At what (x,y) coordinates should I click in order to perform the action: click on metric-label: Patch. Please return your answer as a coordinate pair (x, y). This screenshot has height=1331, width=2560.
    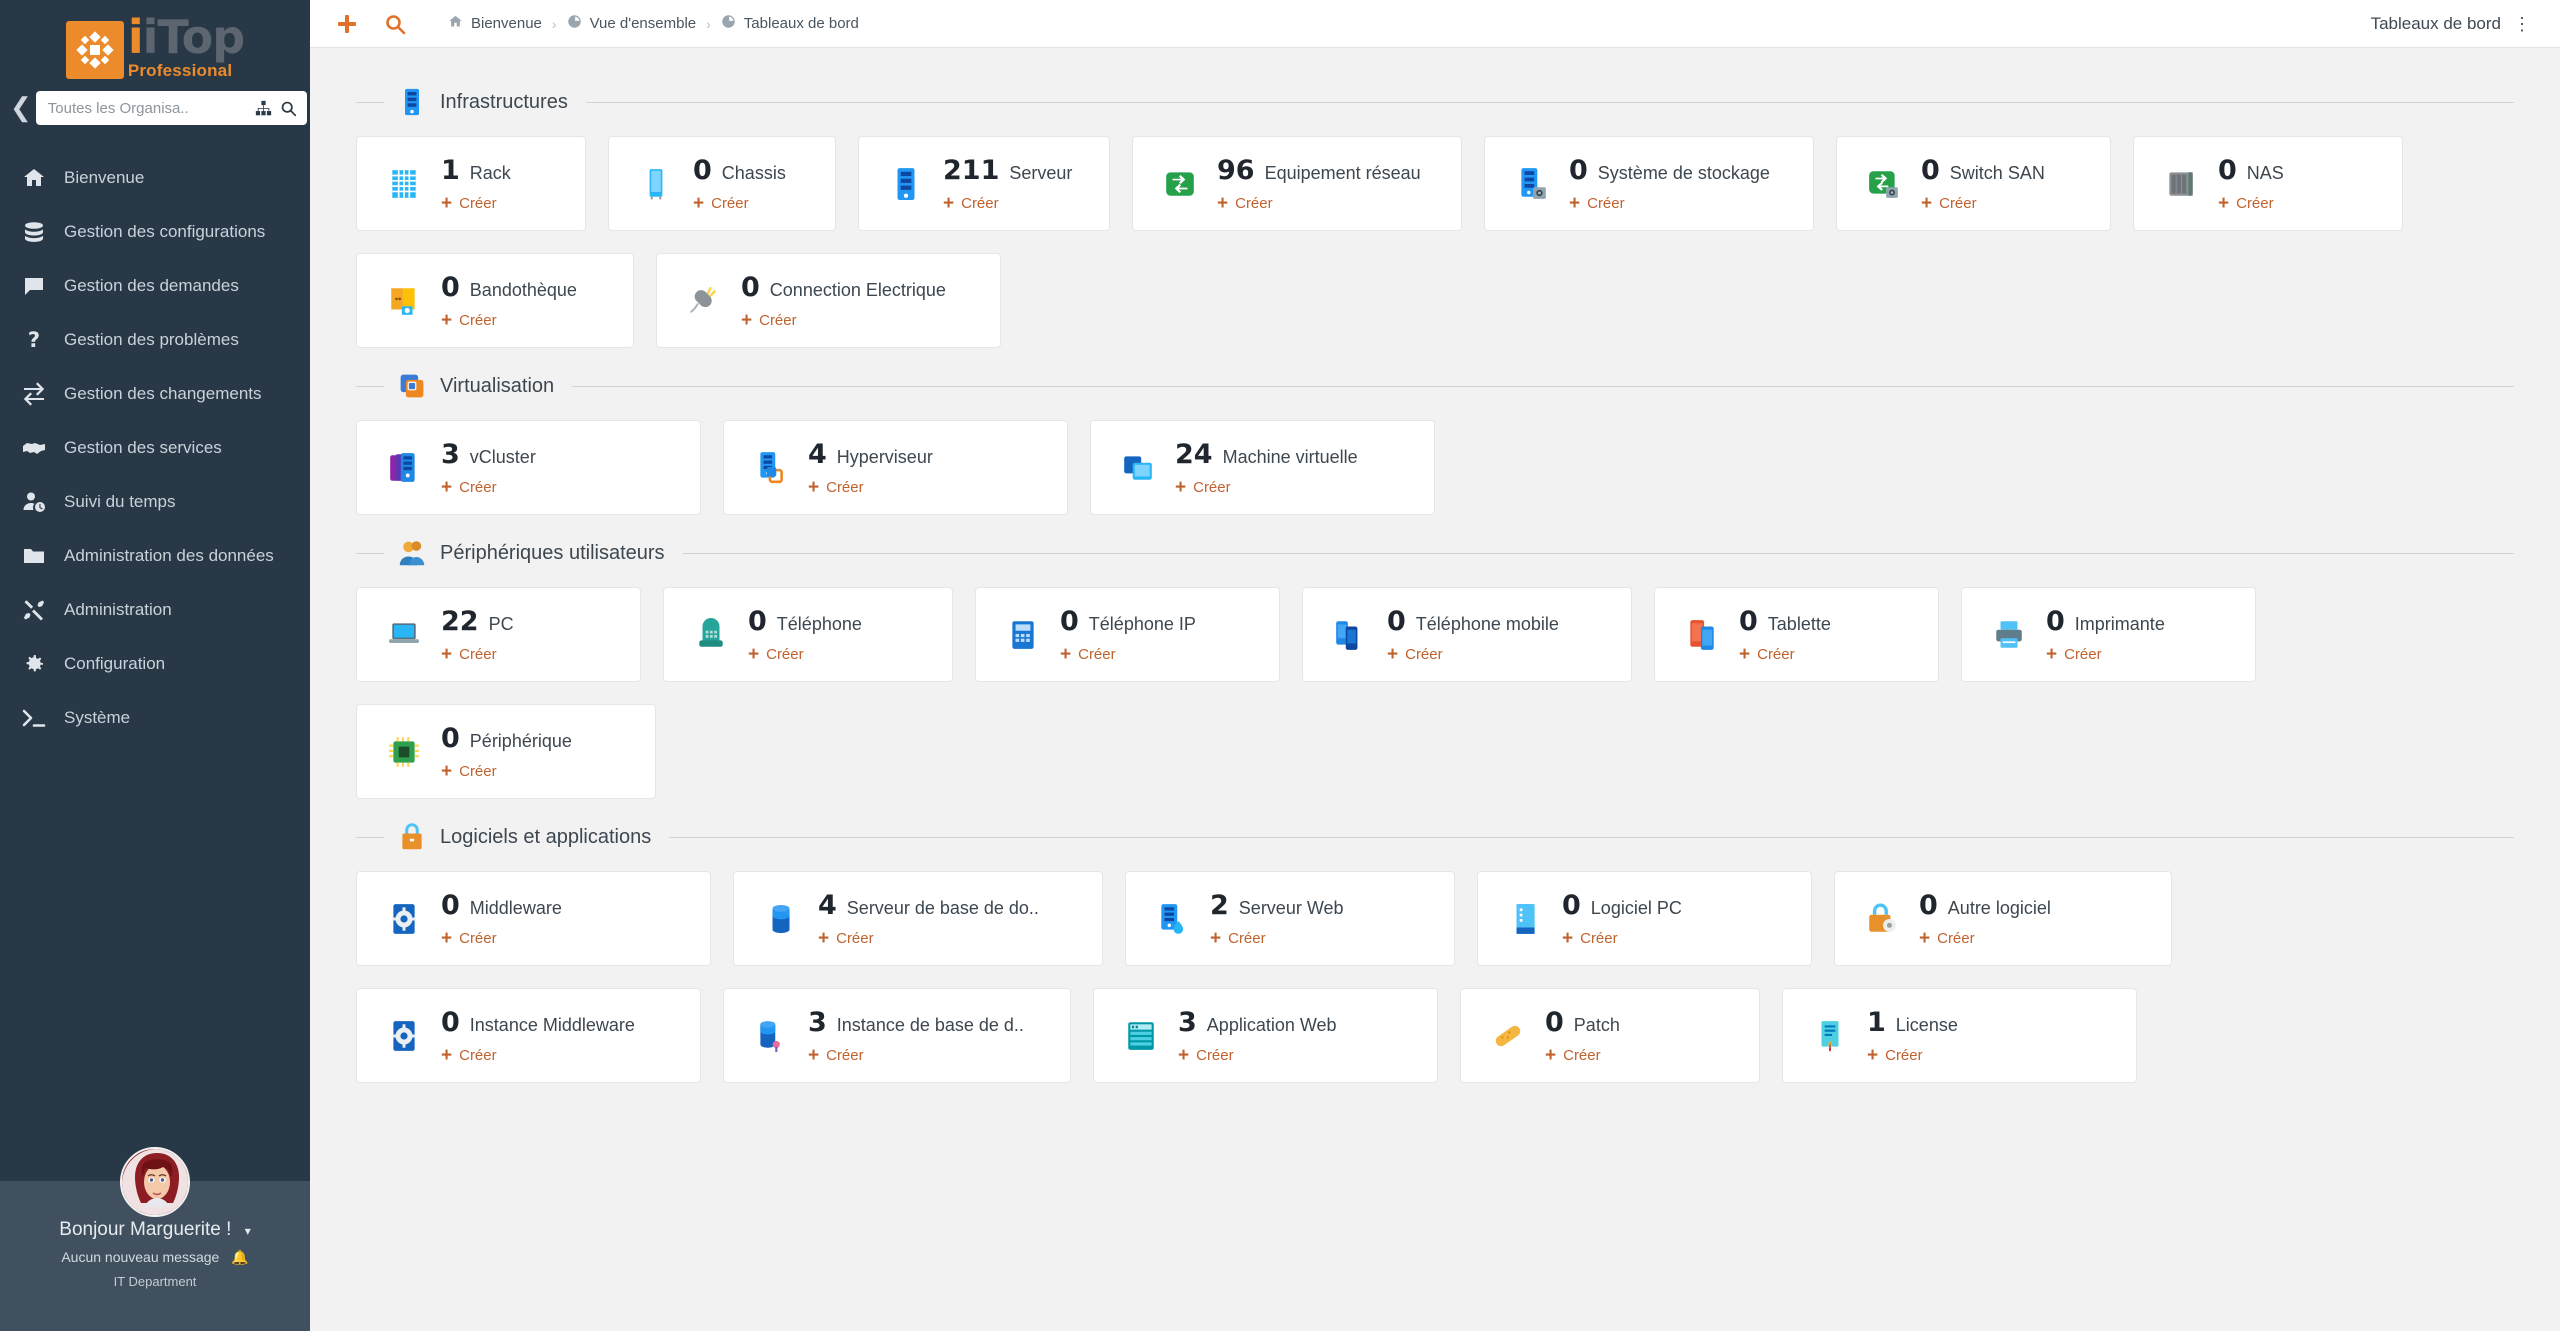
    Looking at the image, I should click on (1596, 1024).